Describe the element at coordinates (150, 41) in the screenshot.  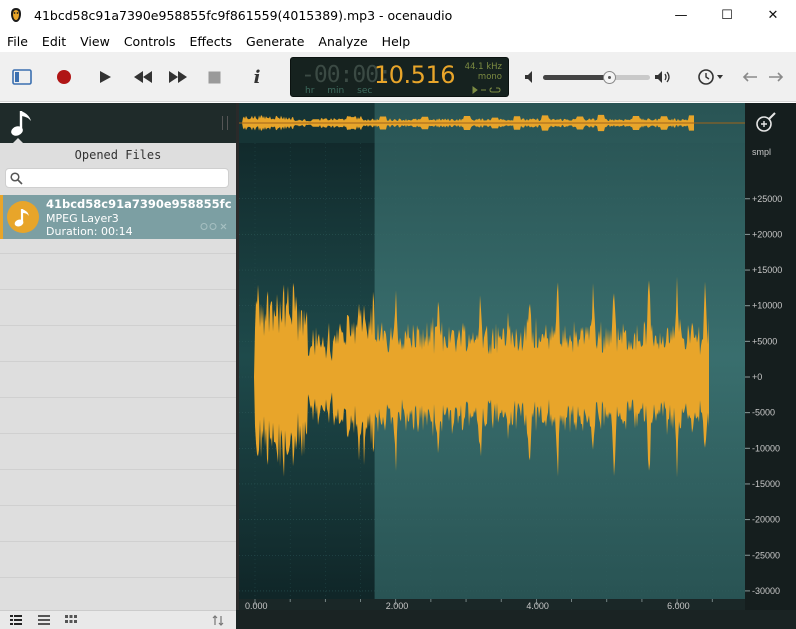
I see `menu-controls: Controls` at that location.